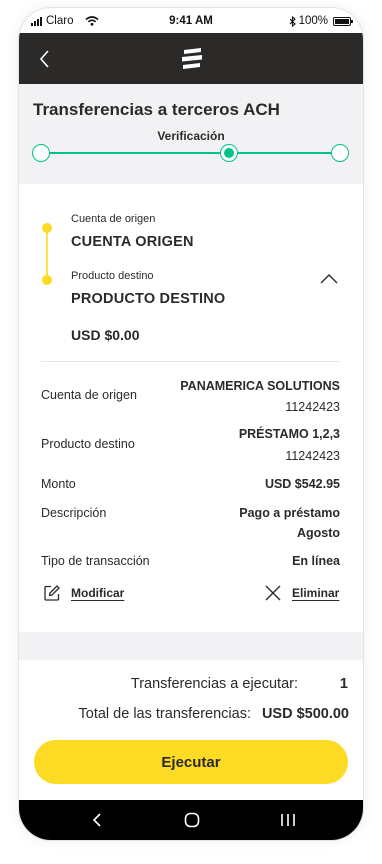 The height and width of the screenshot is (864, 382). What do you see at coordinates (316, 561) in the screenshot?
I see `detail-value-transaction-type: En línea` at bounding box center [316, 561].